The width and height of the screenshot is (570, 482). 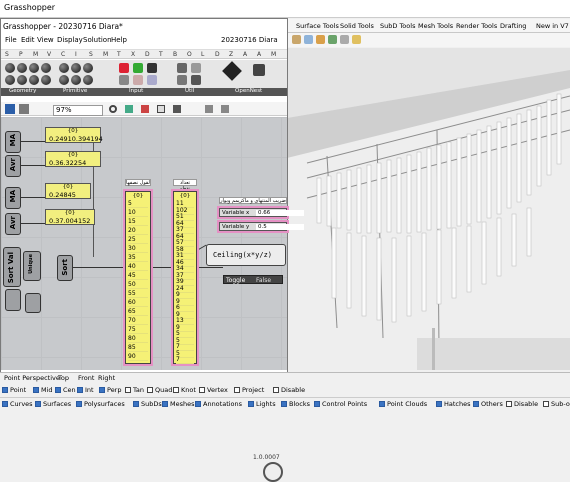 I want to click on gh-tab: V, so click(x=49, y=54).